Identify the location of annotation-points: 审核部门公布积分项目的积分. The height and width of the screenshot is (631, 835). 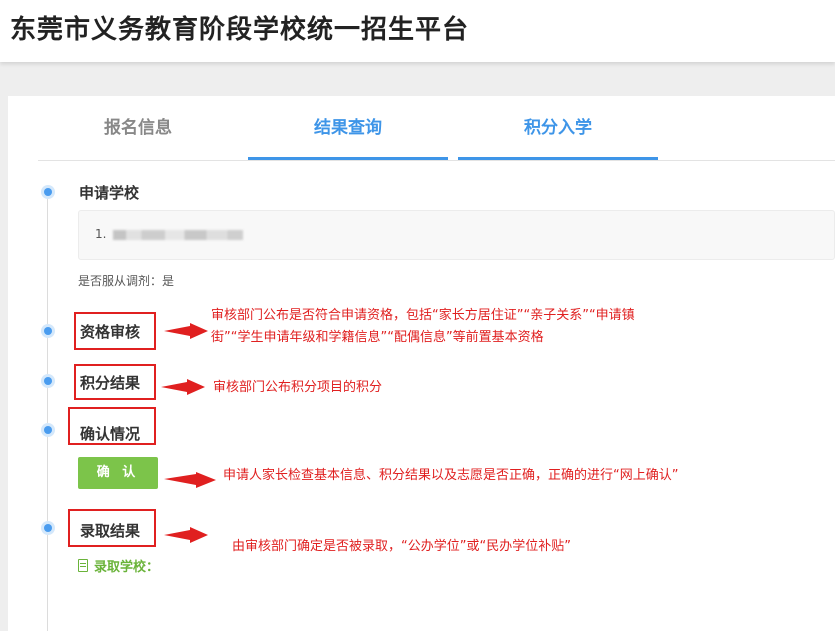
(298, 387).